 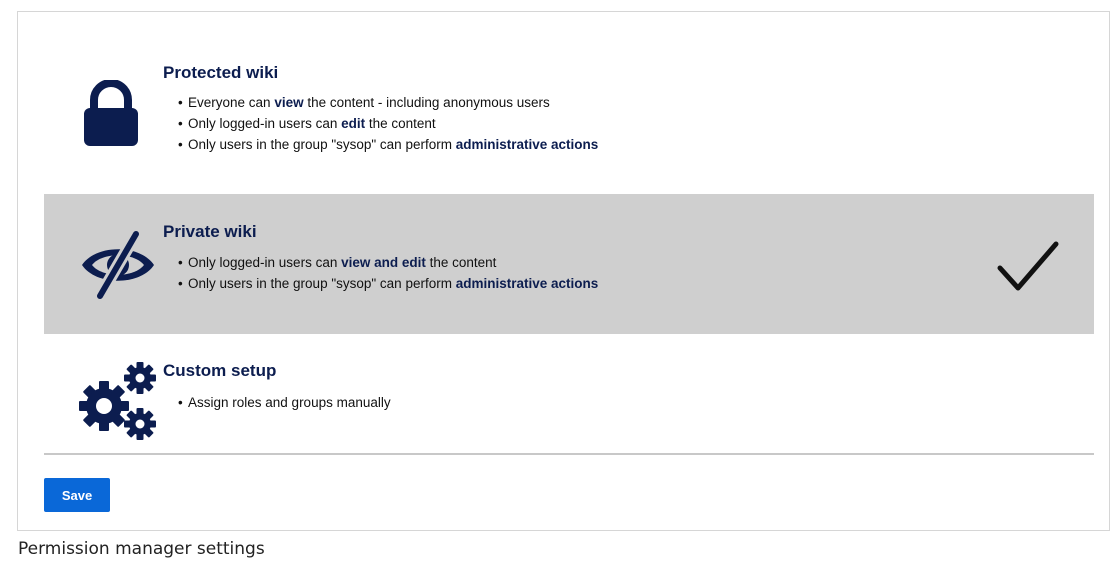 What do you see at coordinates (118, 265) in the screenshot?
I see `eye-slash-icon` at bounding box center [118, 265].